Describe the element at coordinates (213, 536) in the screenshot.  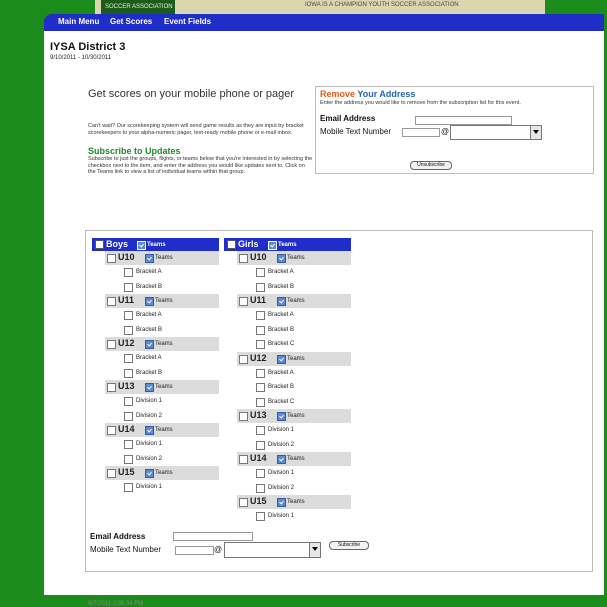
I see `subscribe-email-input` at that location.